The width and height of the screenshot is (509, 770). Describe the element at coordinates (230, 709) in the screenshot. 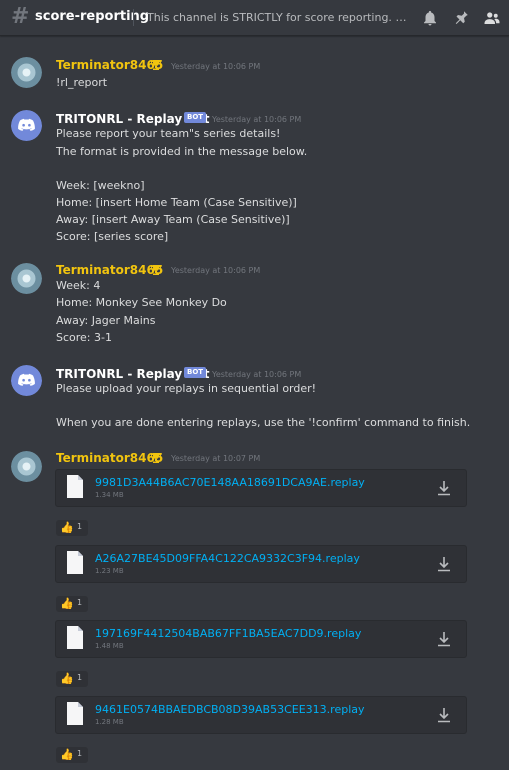

I see `file-name-link: 9461E0574BBAEDBCB08D39AB53CEE313.replay` at that location.